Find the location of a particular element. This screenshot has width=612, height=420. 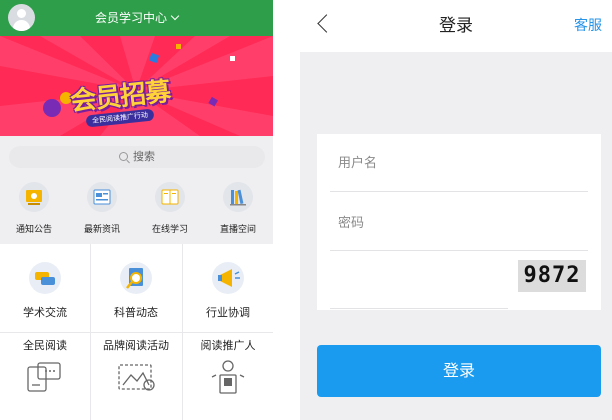

notice-icon is located at coordinates (34, 197).